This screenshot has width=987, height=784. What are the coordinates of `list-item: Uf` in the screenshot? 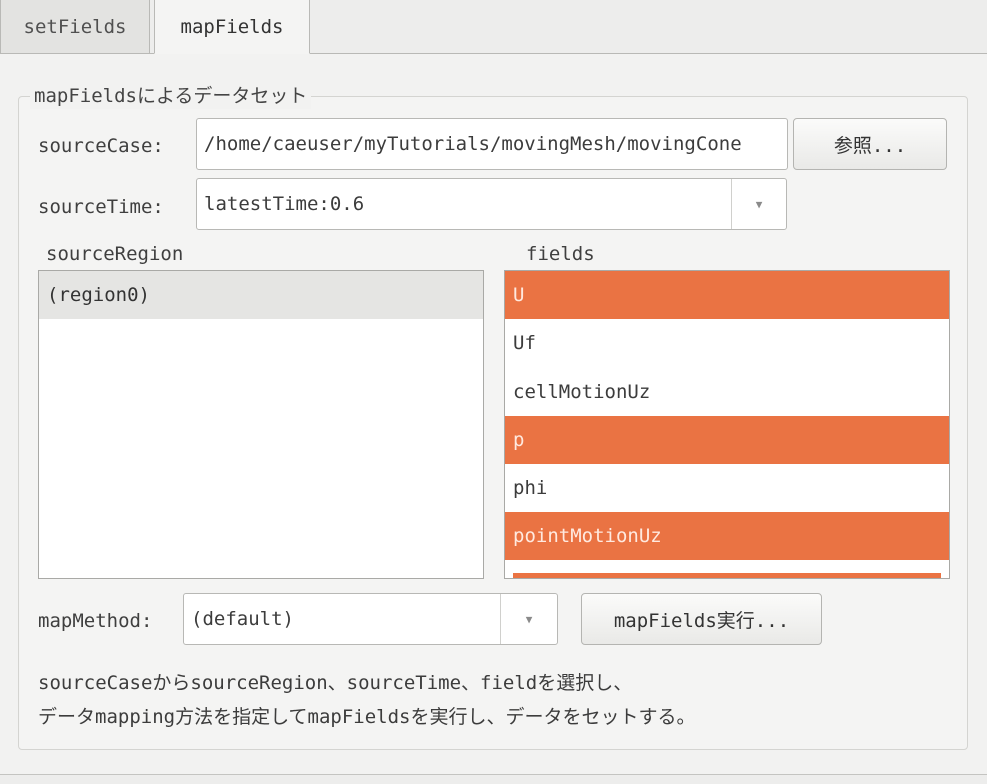 It's located at (727, 343).